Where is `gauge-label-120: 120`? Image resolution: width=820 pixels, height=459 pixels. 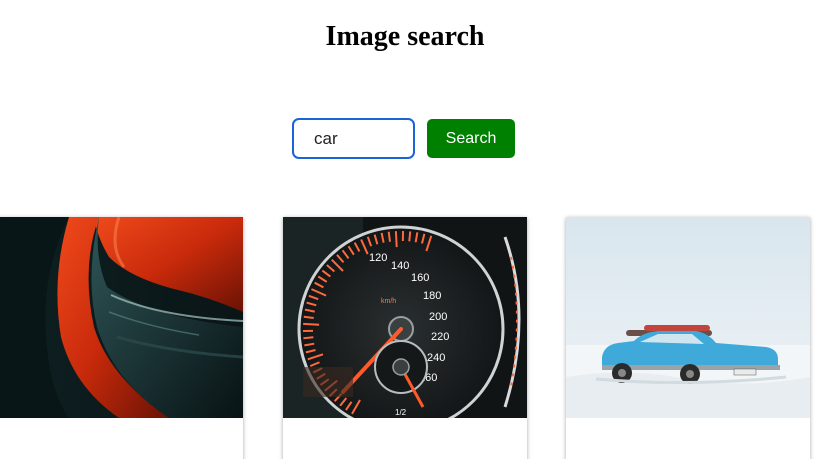 gauge-label-120: 120 is located at coordinates (378, 258).